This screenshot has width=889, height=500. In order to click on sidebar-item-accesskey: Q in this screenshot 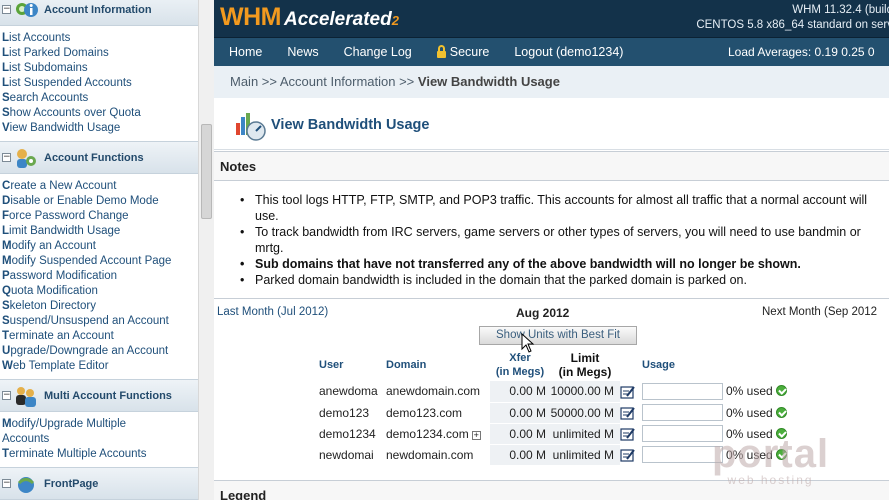, I will do `click(6, 291)`.